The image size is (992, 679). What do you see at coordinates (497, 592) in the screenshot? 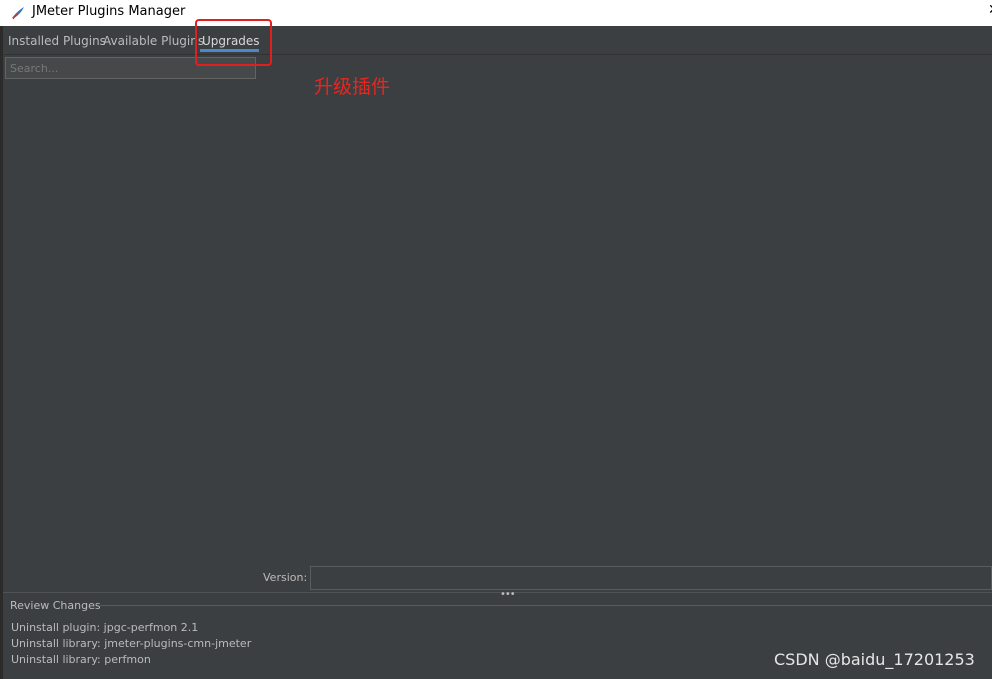
I see `split-pane-divider` at bounding box center [497, 592].